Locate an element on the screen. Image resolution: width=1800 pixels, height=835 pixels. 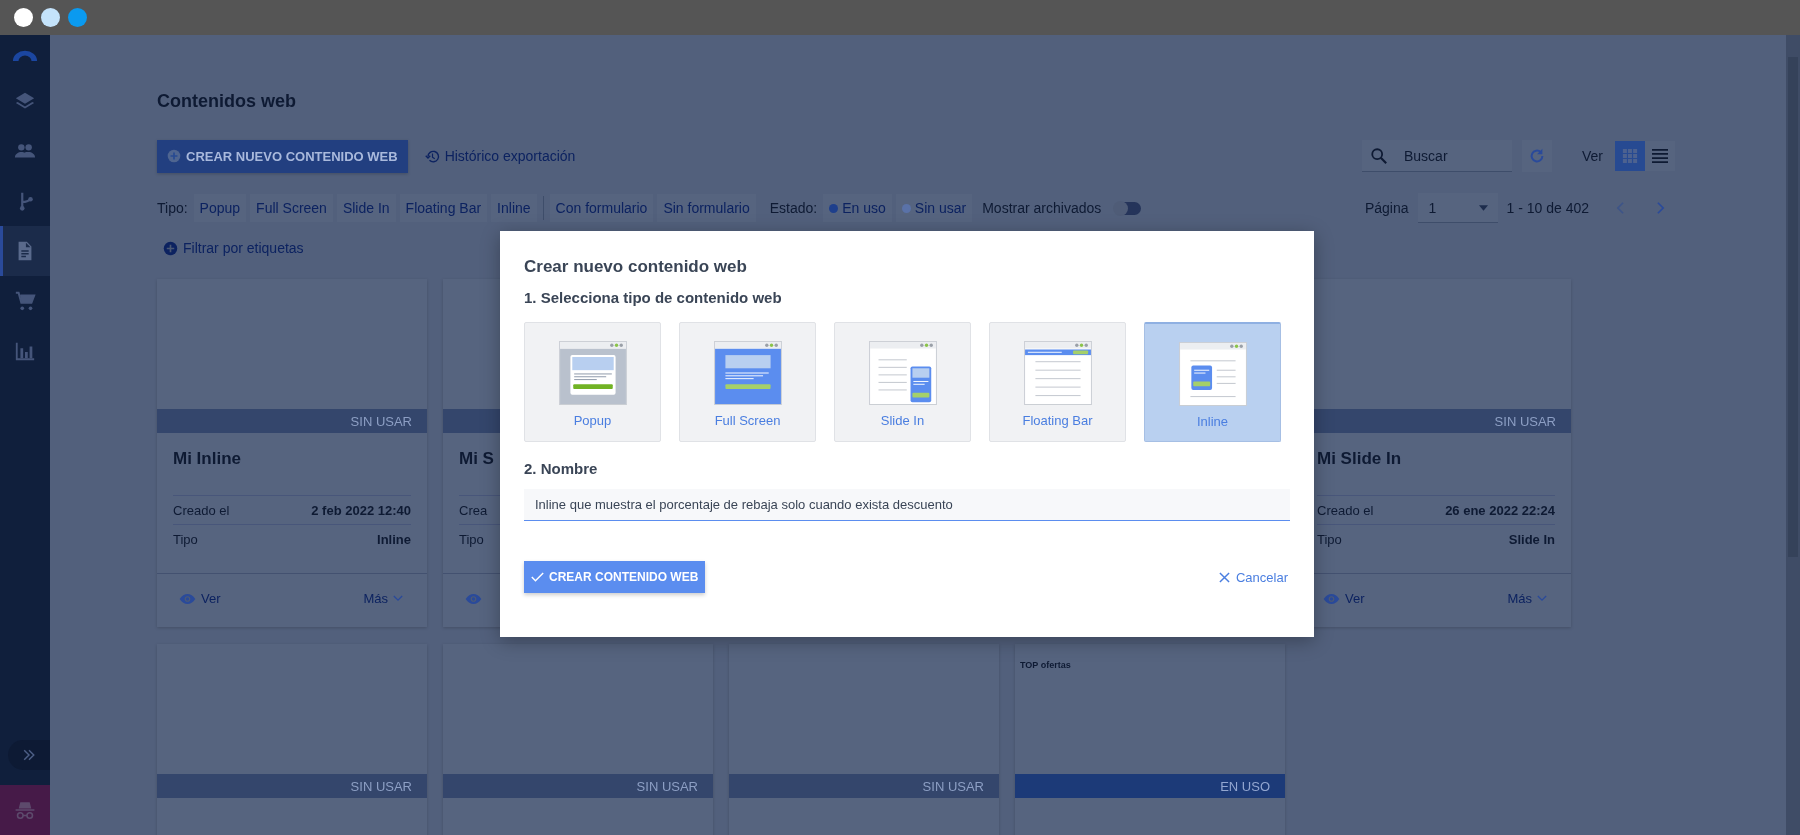
refresh-icon is located at coordinates (1537, 156).